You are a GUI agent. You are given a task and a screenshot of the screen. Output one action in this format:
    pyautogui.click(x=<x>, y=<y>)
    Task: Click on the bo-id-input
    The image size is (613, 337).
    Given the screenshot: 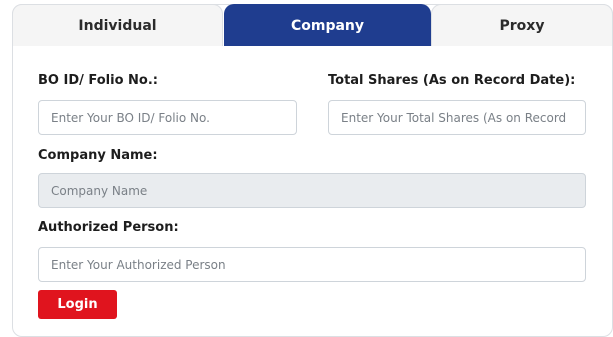 What is the action you would take?
    pyautogui.click(x=167, y=117)
    